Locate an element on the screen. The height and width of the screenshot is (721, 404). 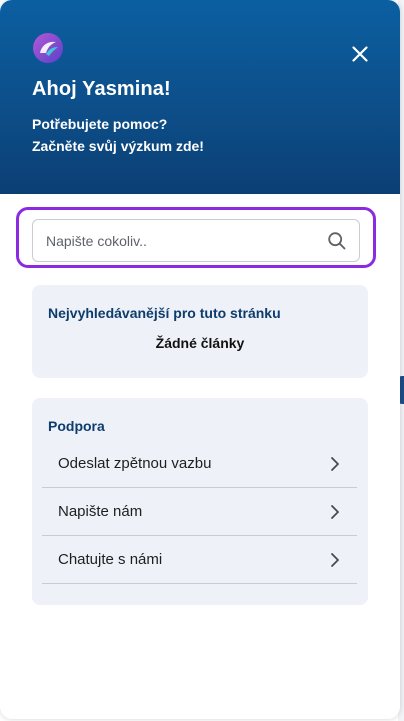
write-to-us-item: Napište nám is located at coordinates (199, 512).